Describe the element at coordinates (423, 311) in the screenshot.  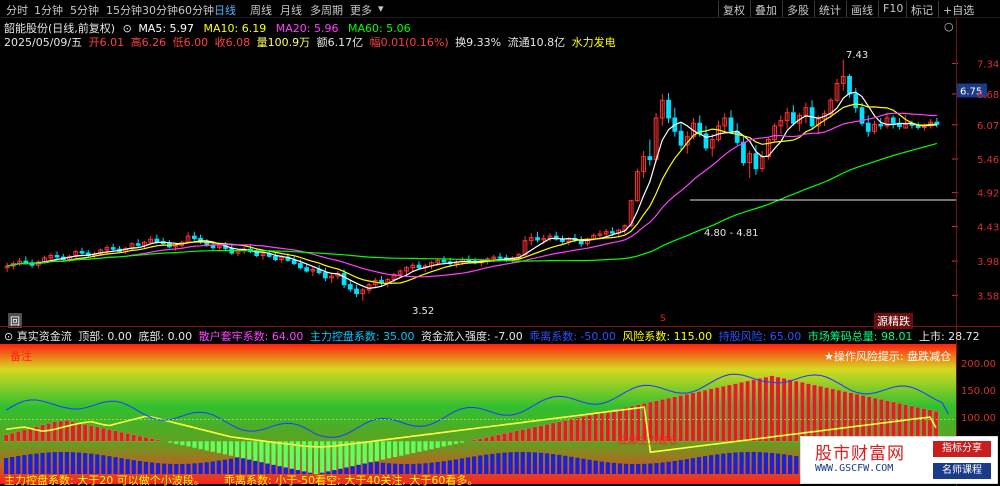
I see `low-marker: 3.52` at that location.